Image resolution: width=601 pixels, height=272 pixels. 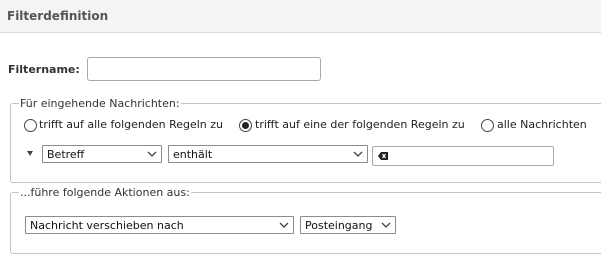 What do you see at coordinates (66, 154) in the screenshot?
I see `rule-field-value: Betreff` at bounding box center [66, 154].